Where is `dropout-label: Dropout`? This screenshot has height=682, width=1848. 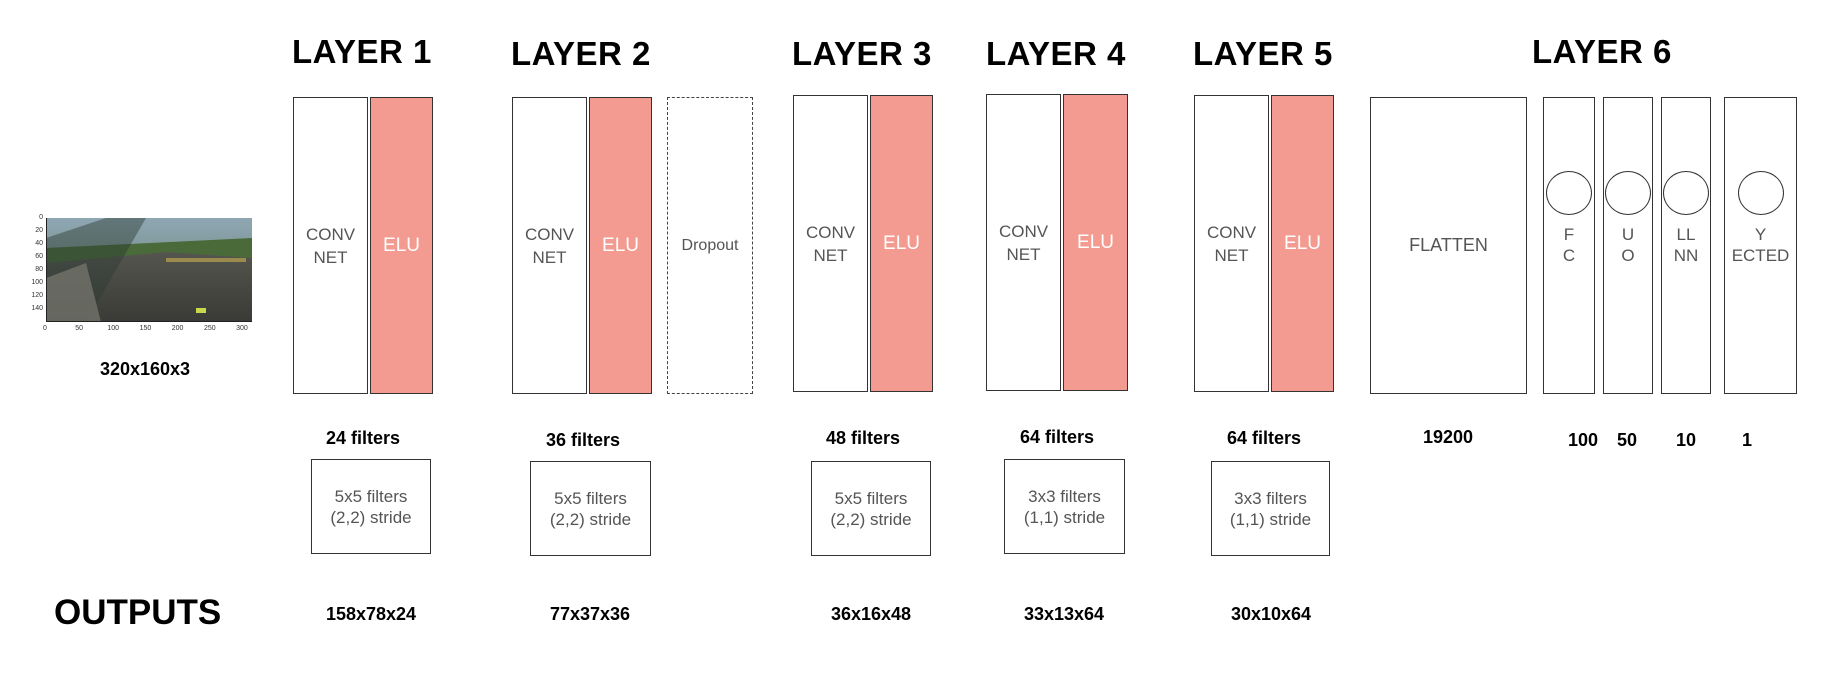 dropout-label: Dropout is located at coordinates (710, 245).